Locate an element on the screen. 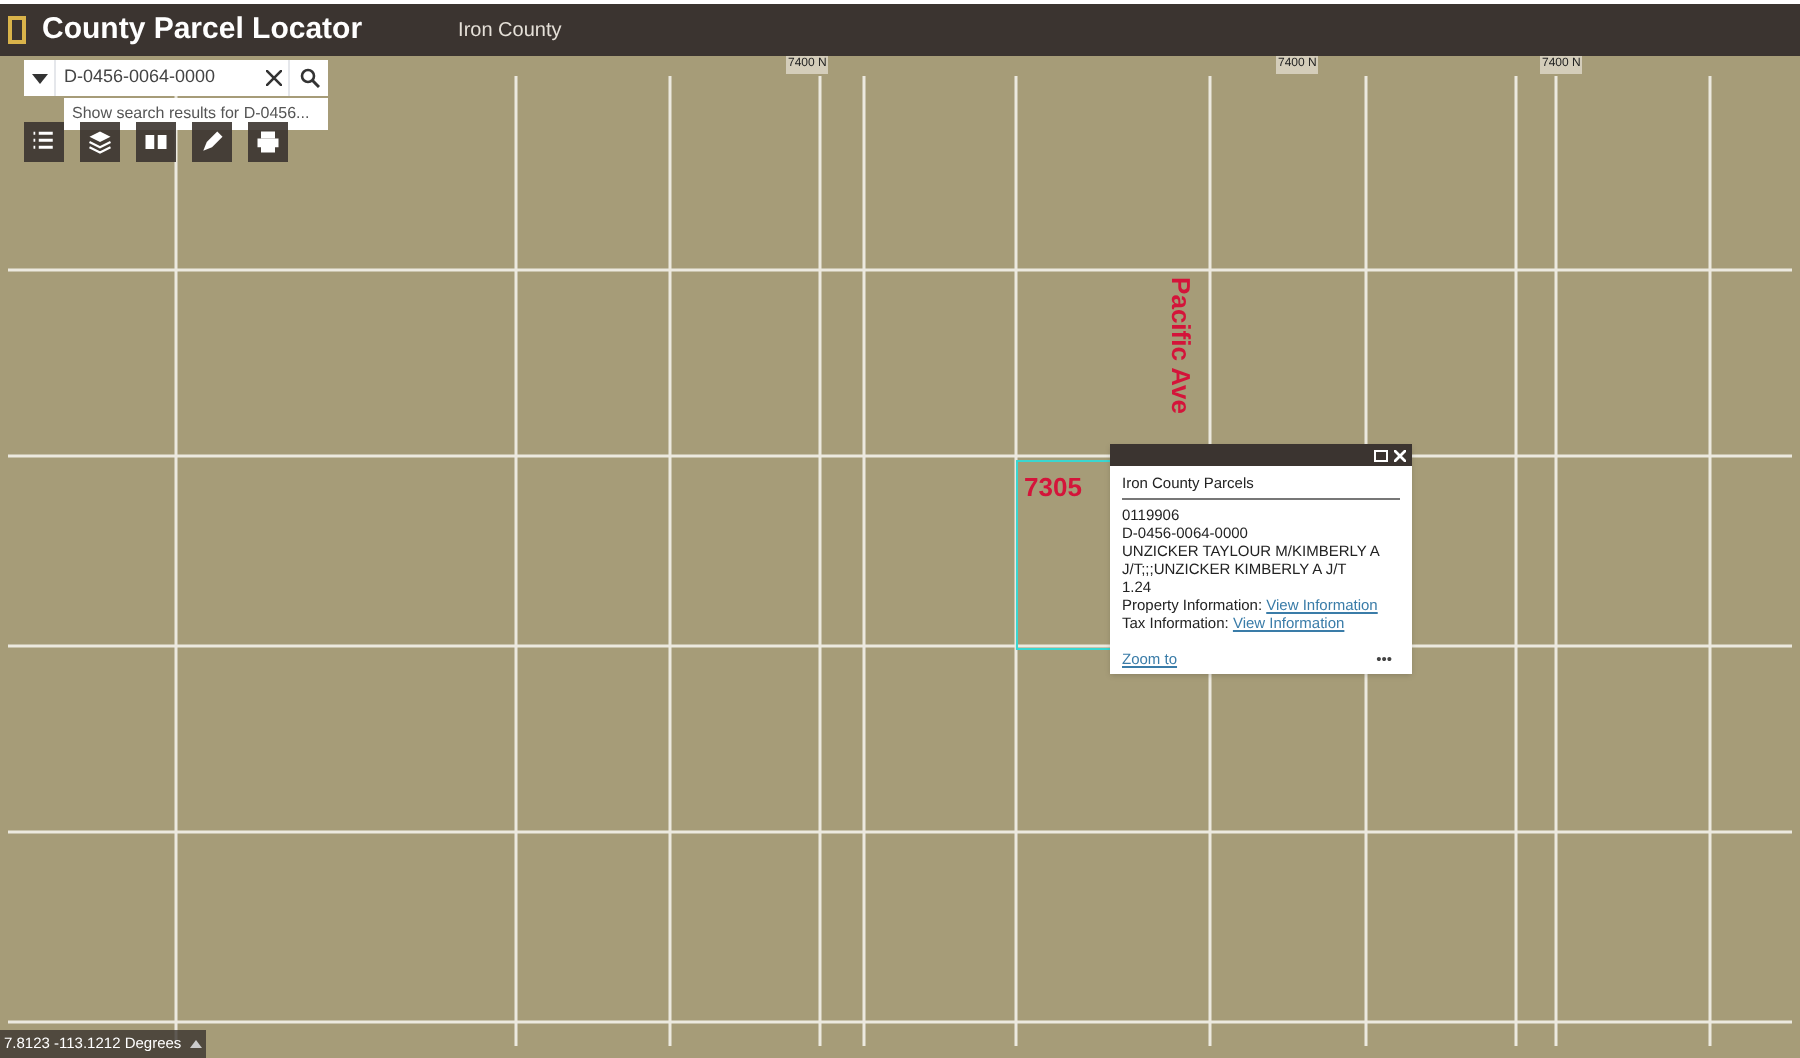 This screenshot has height=1058, width=1800. app-title: County Parcel Locator is located at coordinates (202, 29).